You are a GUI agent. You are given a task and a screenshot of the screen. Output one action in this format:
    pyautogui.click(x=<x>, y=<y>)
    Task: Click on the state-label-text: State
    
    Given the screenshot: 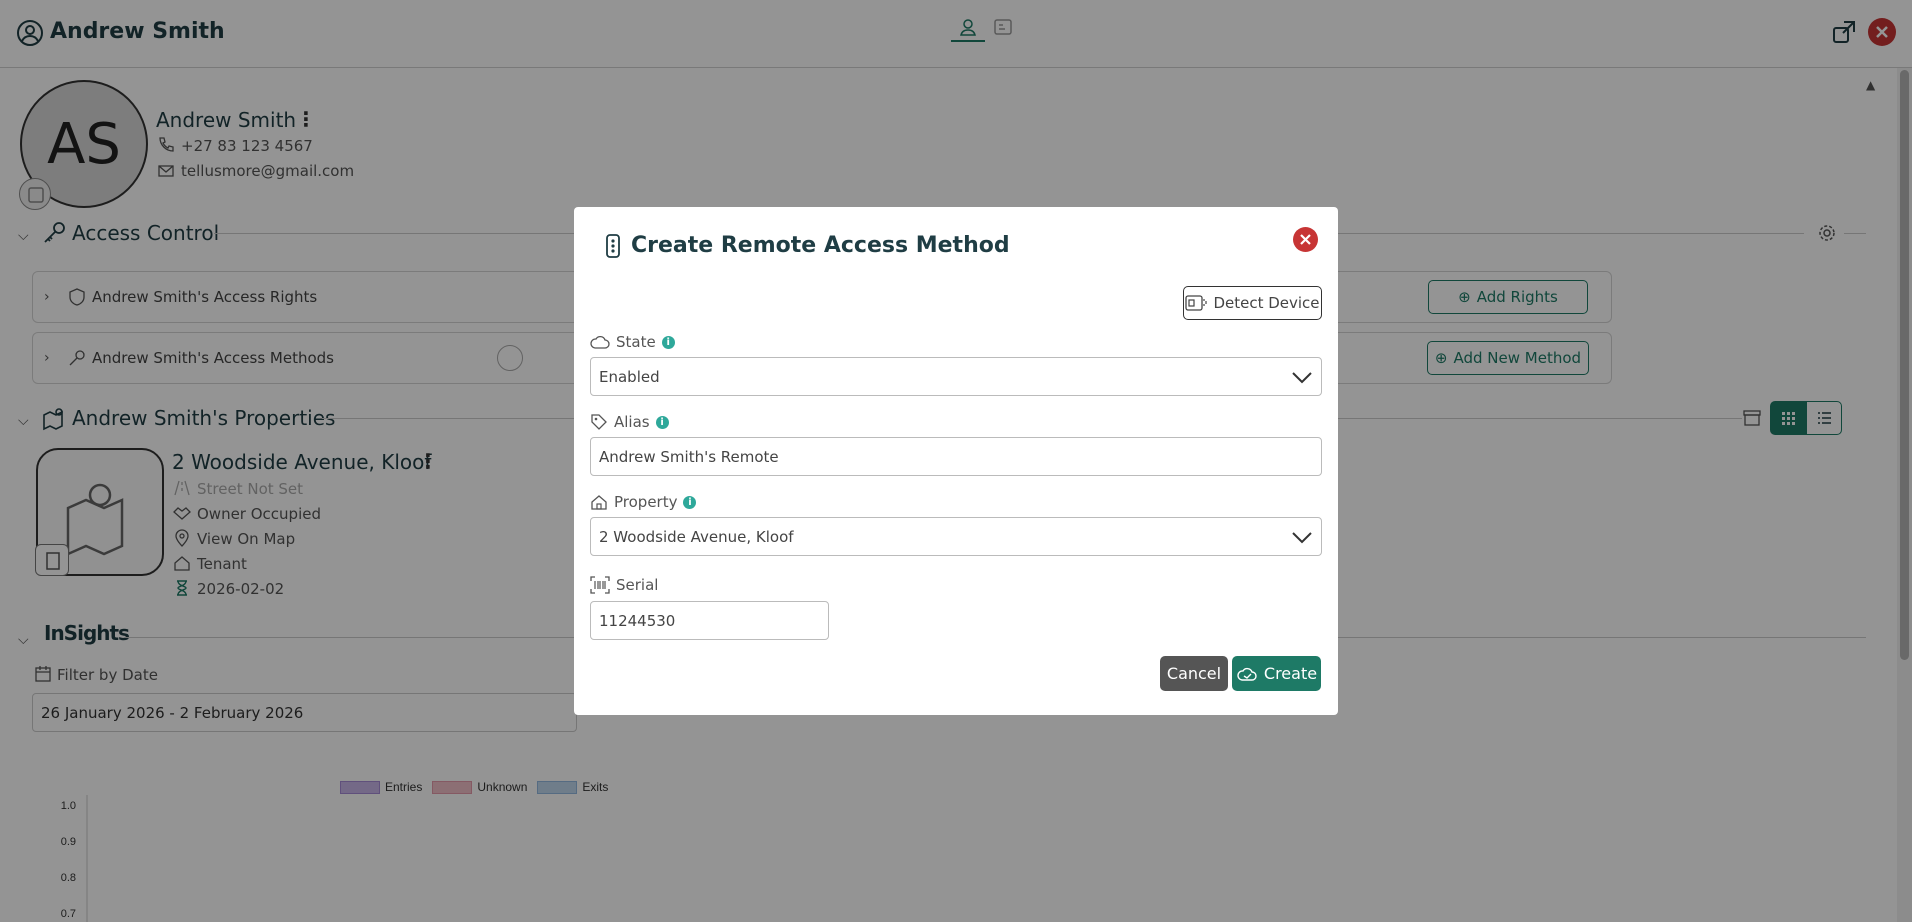 What is the action you would take?
    pyautogui.click(x=636, y=342)
    